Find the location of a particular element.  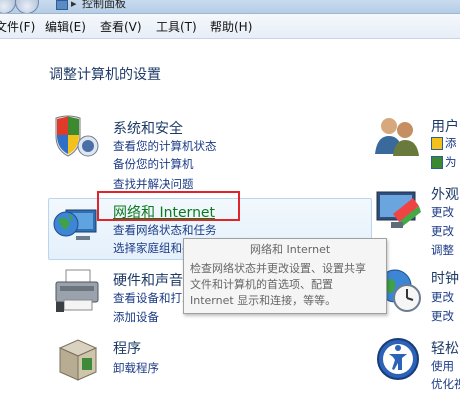

page-title: 调整计算机的设置 is located at coordinates (105, 75).